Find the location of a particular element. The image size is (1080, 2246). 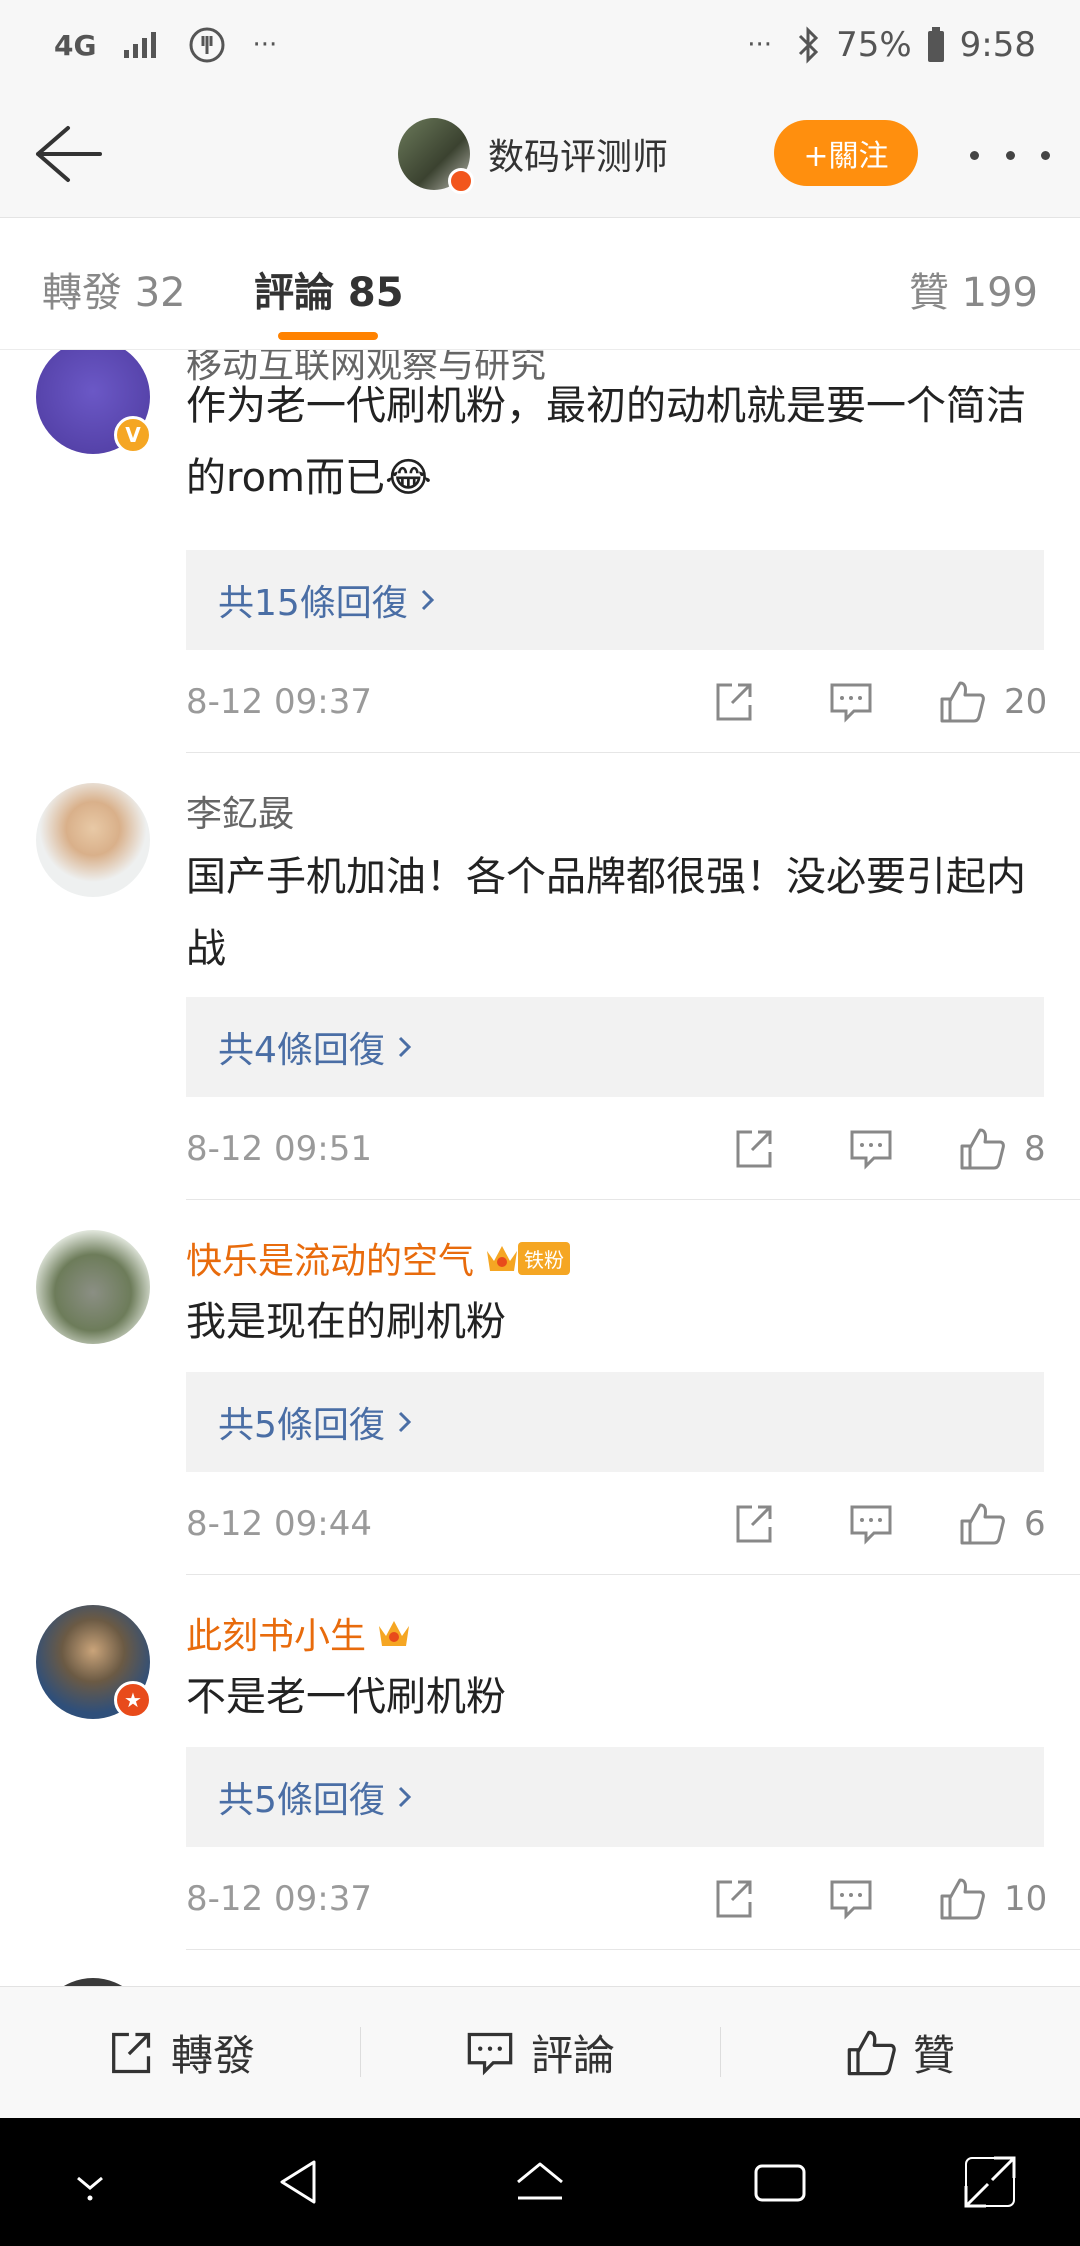

nav-back-button is located at coordinates (300, 2182).